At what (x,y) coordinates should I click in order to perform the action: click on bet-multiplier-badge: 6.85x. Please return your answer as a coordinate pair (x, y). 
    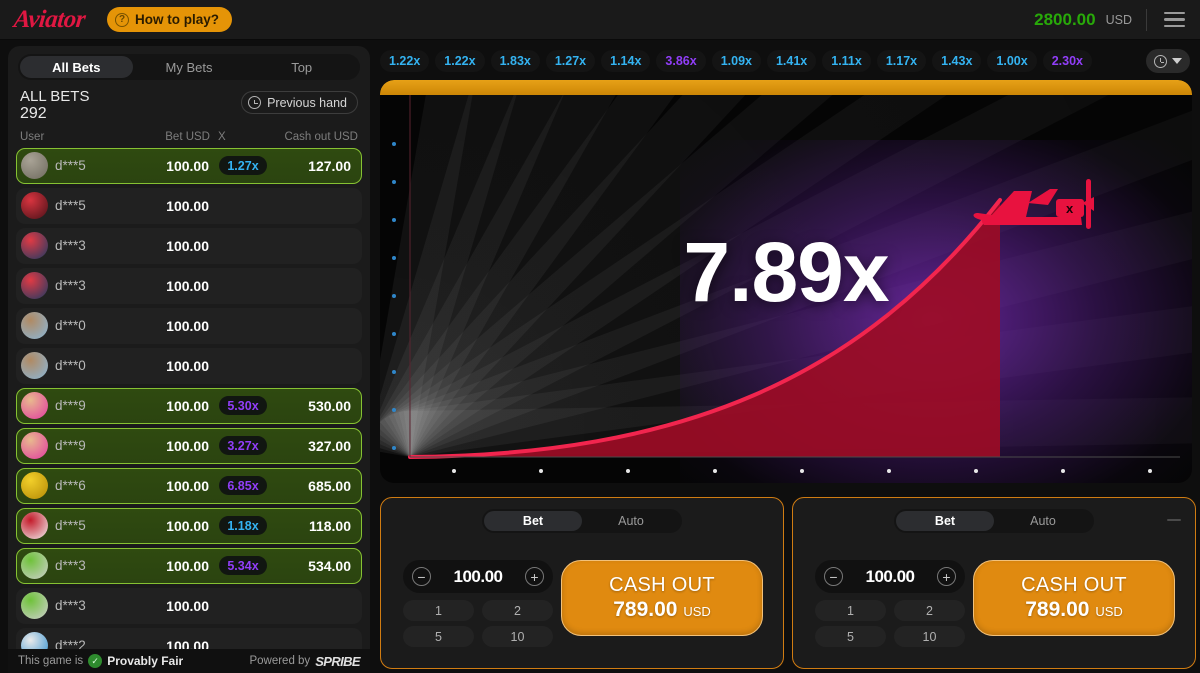
    Looking at the image, I should click on (243, 486).